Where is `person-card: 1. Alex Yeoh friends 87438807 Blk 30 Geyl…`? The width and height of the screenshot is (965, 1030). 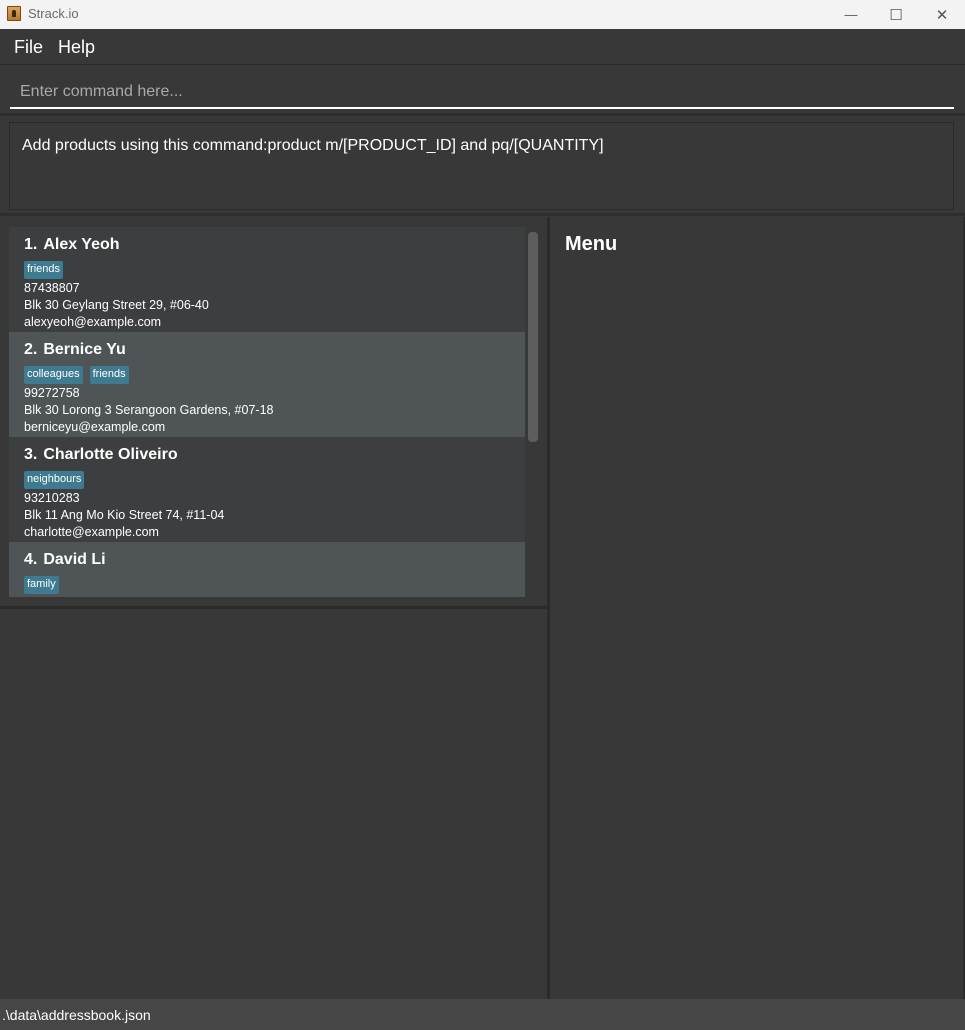
person-card: 1. Alex Yeoh friends 87438807 Blk 30 Geyl… is located at coordinates (267, 279).